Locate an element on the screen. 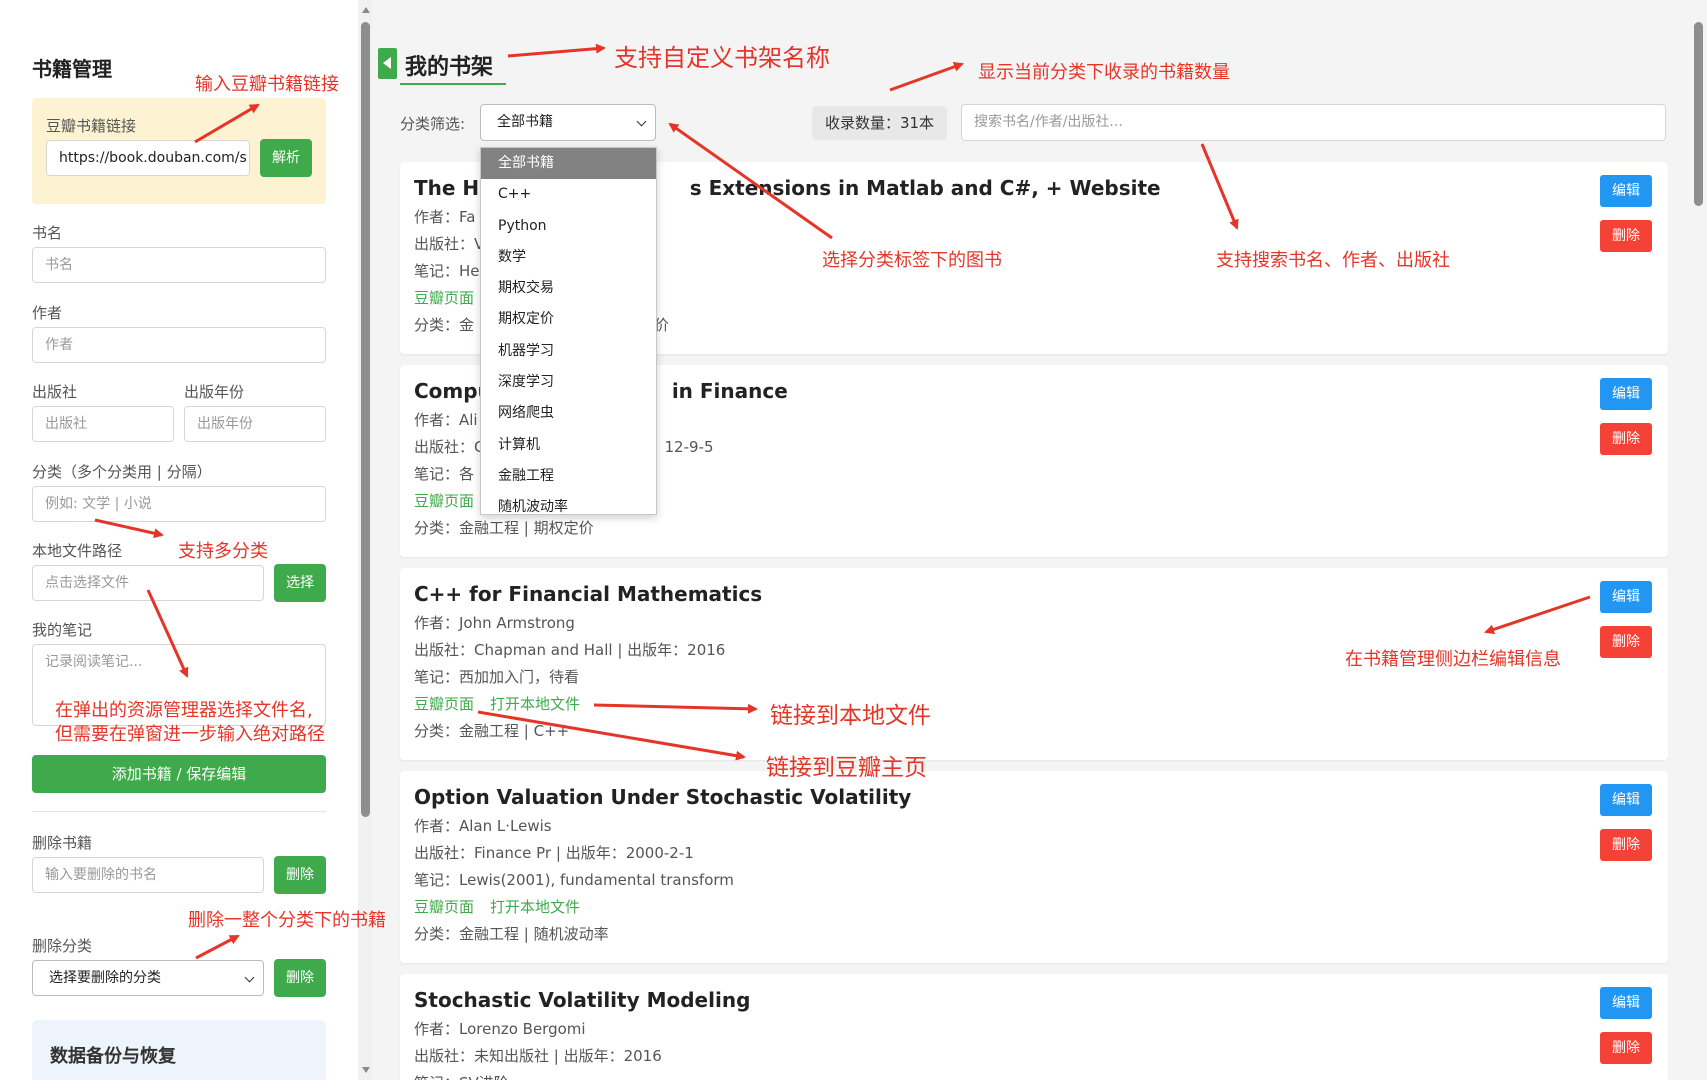 This screenshot has width=1707, height=1080. delete-book-input: 输入要删除的书名 is located at coordinates (148, 875).